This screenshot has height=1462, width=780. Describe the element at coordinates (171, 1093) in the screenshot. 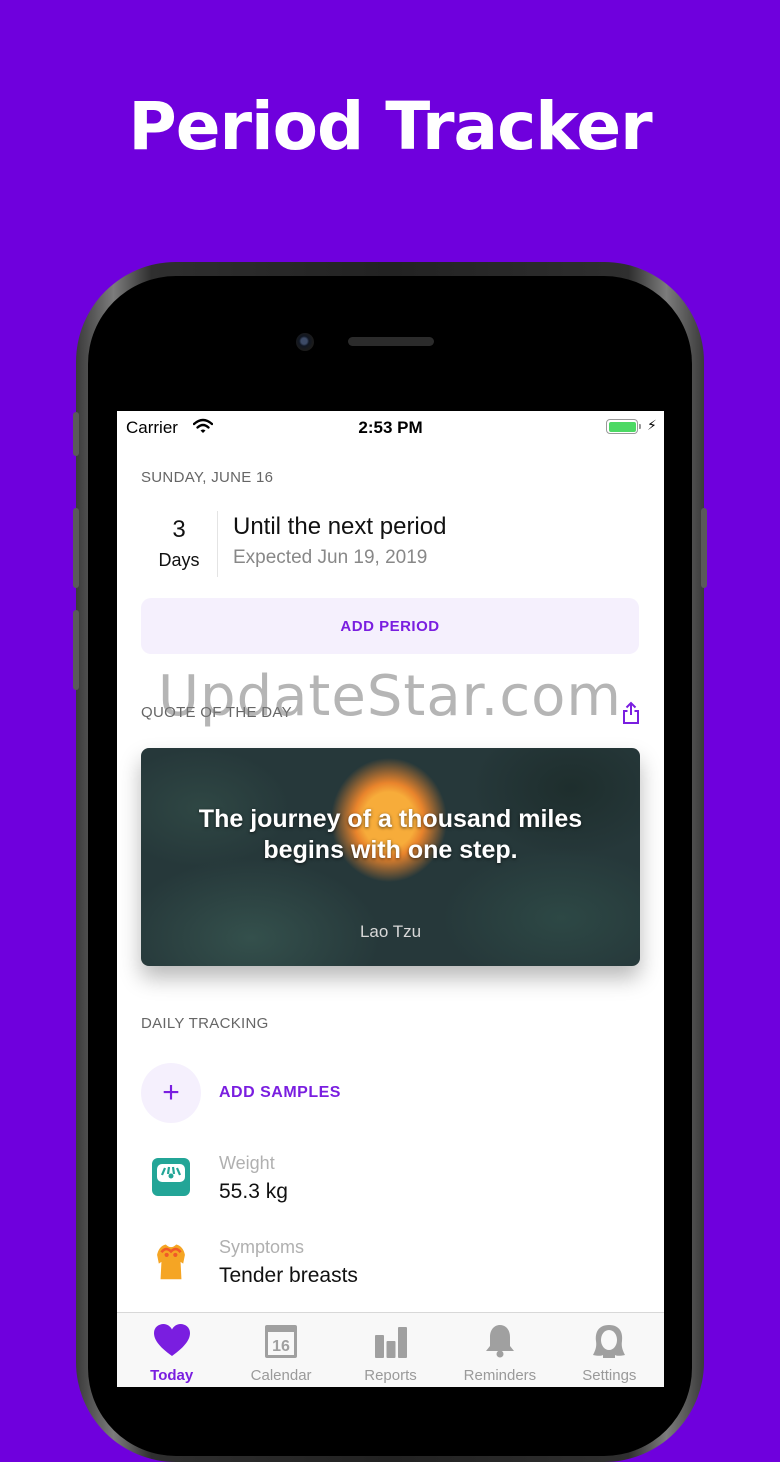

I see `add-samples-plus-icon: +` at that location.